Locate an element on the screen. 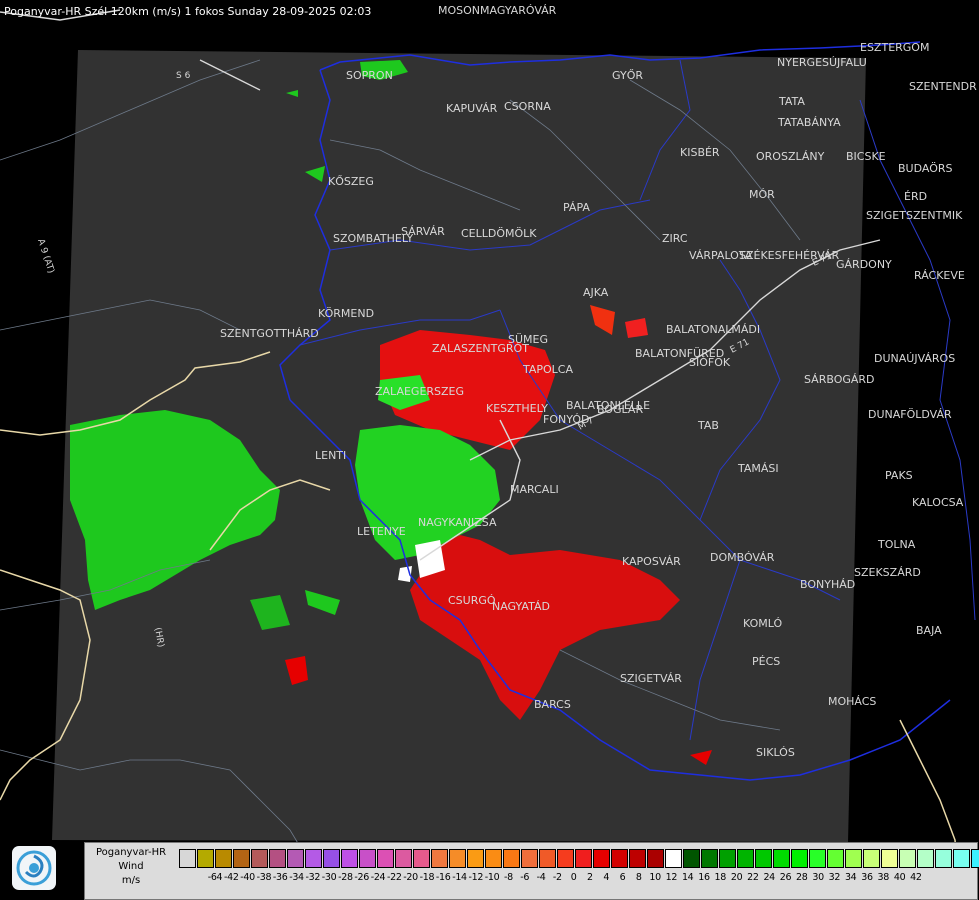  city-label: TAB is located at coordinates (708, 425).